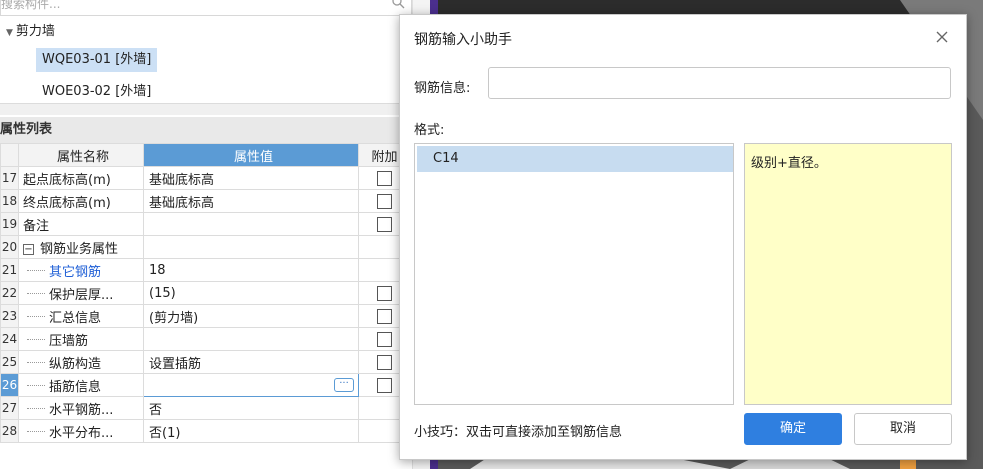 The width and height of the screenshot is (983, 469). I want to click on format-list-item: C14, so click(575, 159).